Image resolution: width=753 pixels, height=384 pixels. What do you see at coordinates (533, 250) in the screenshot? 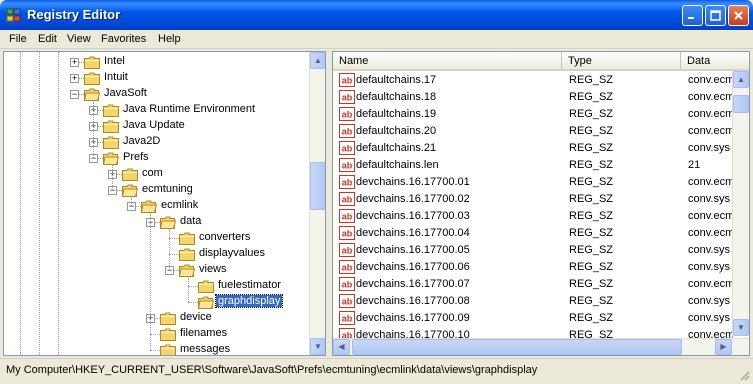
I see `value-row: ab devchains.16.17700.05 REG_SZ conv.sys` at bounding box center [533, 250].